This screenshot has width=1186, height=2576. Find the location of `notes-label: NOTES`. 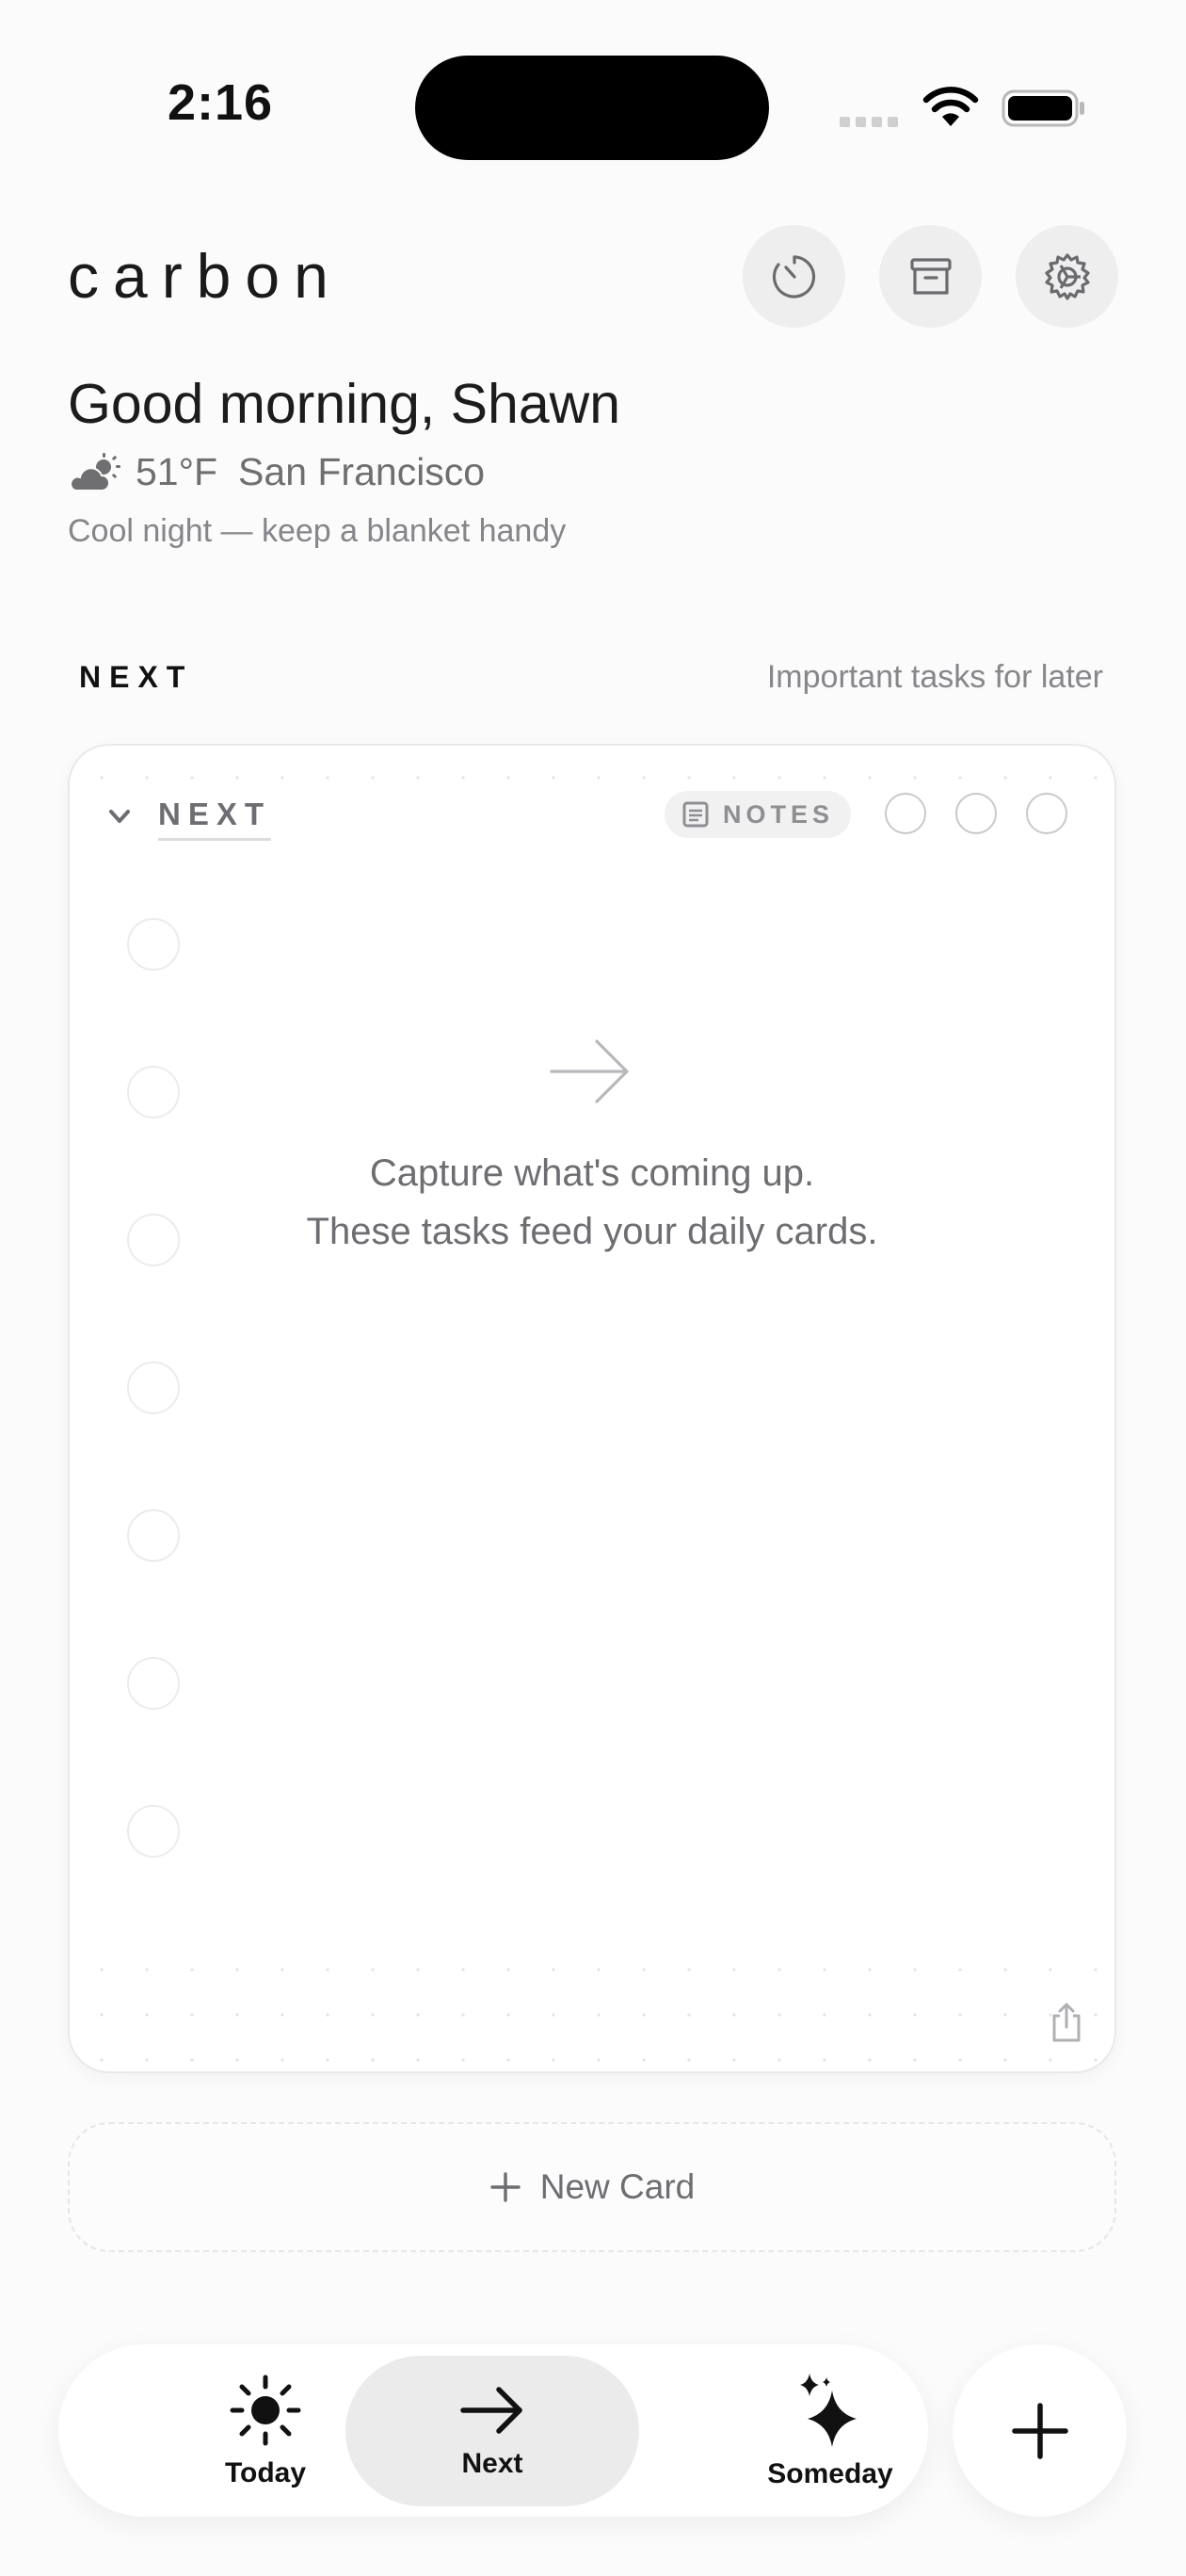

notes-label: NOTES is located at coordinates (778, 814).